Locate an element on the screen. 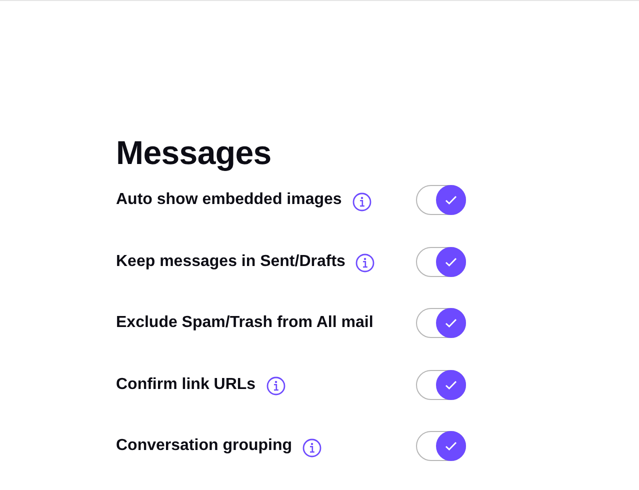 The width and height of the screenshot is (639, 490). section-title: Messages is located at coordinates (194, 153).